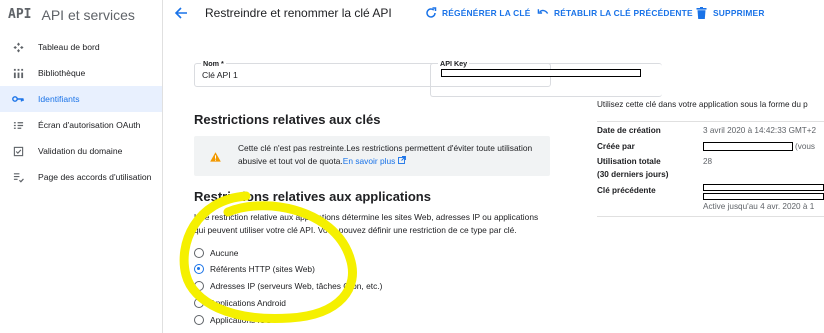 Image resolution: width=824 pixels, height=333 pixels. Describe the element at coordinates (616, 146) in the screenshot. I see `created-by-label: Créée par` at that location.